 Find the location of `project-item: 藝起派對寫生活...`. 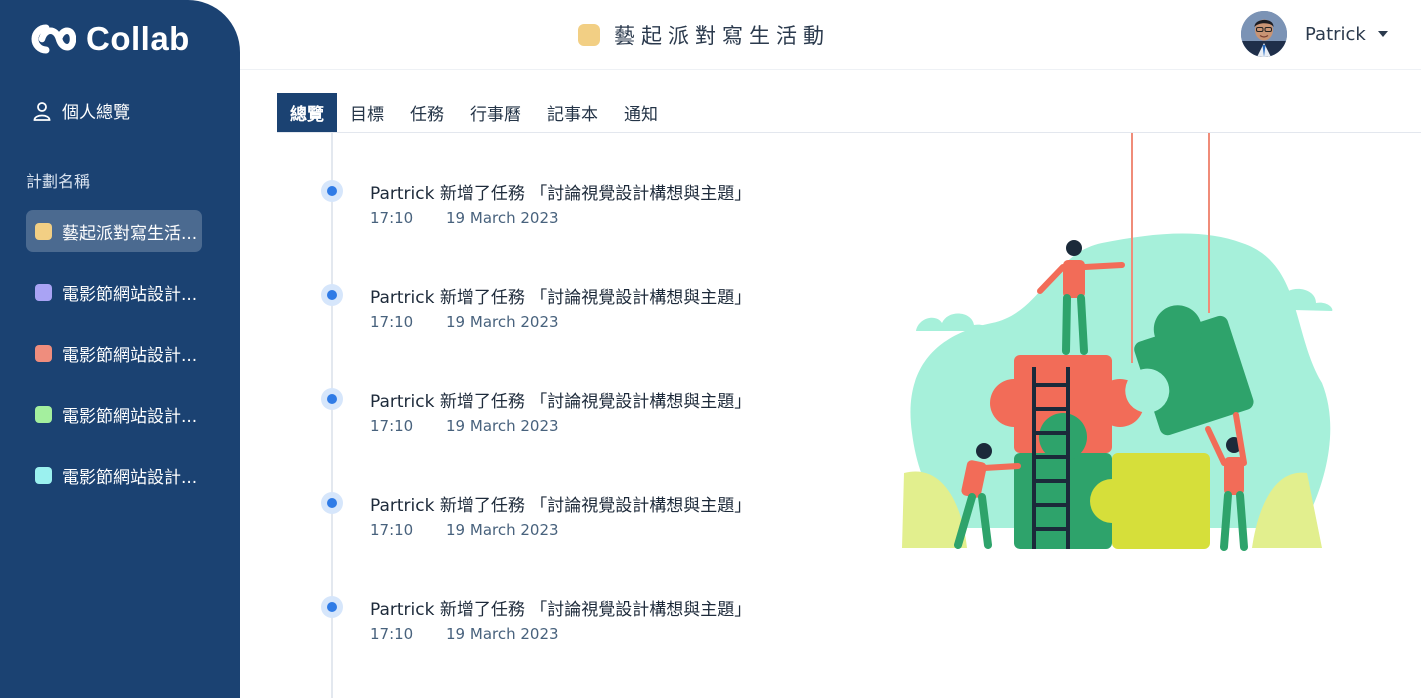

project-item: 藝起派對寫生活... is located at coordinates (114, 231).